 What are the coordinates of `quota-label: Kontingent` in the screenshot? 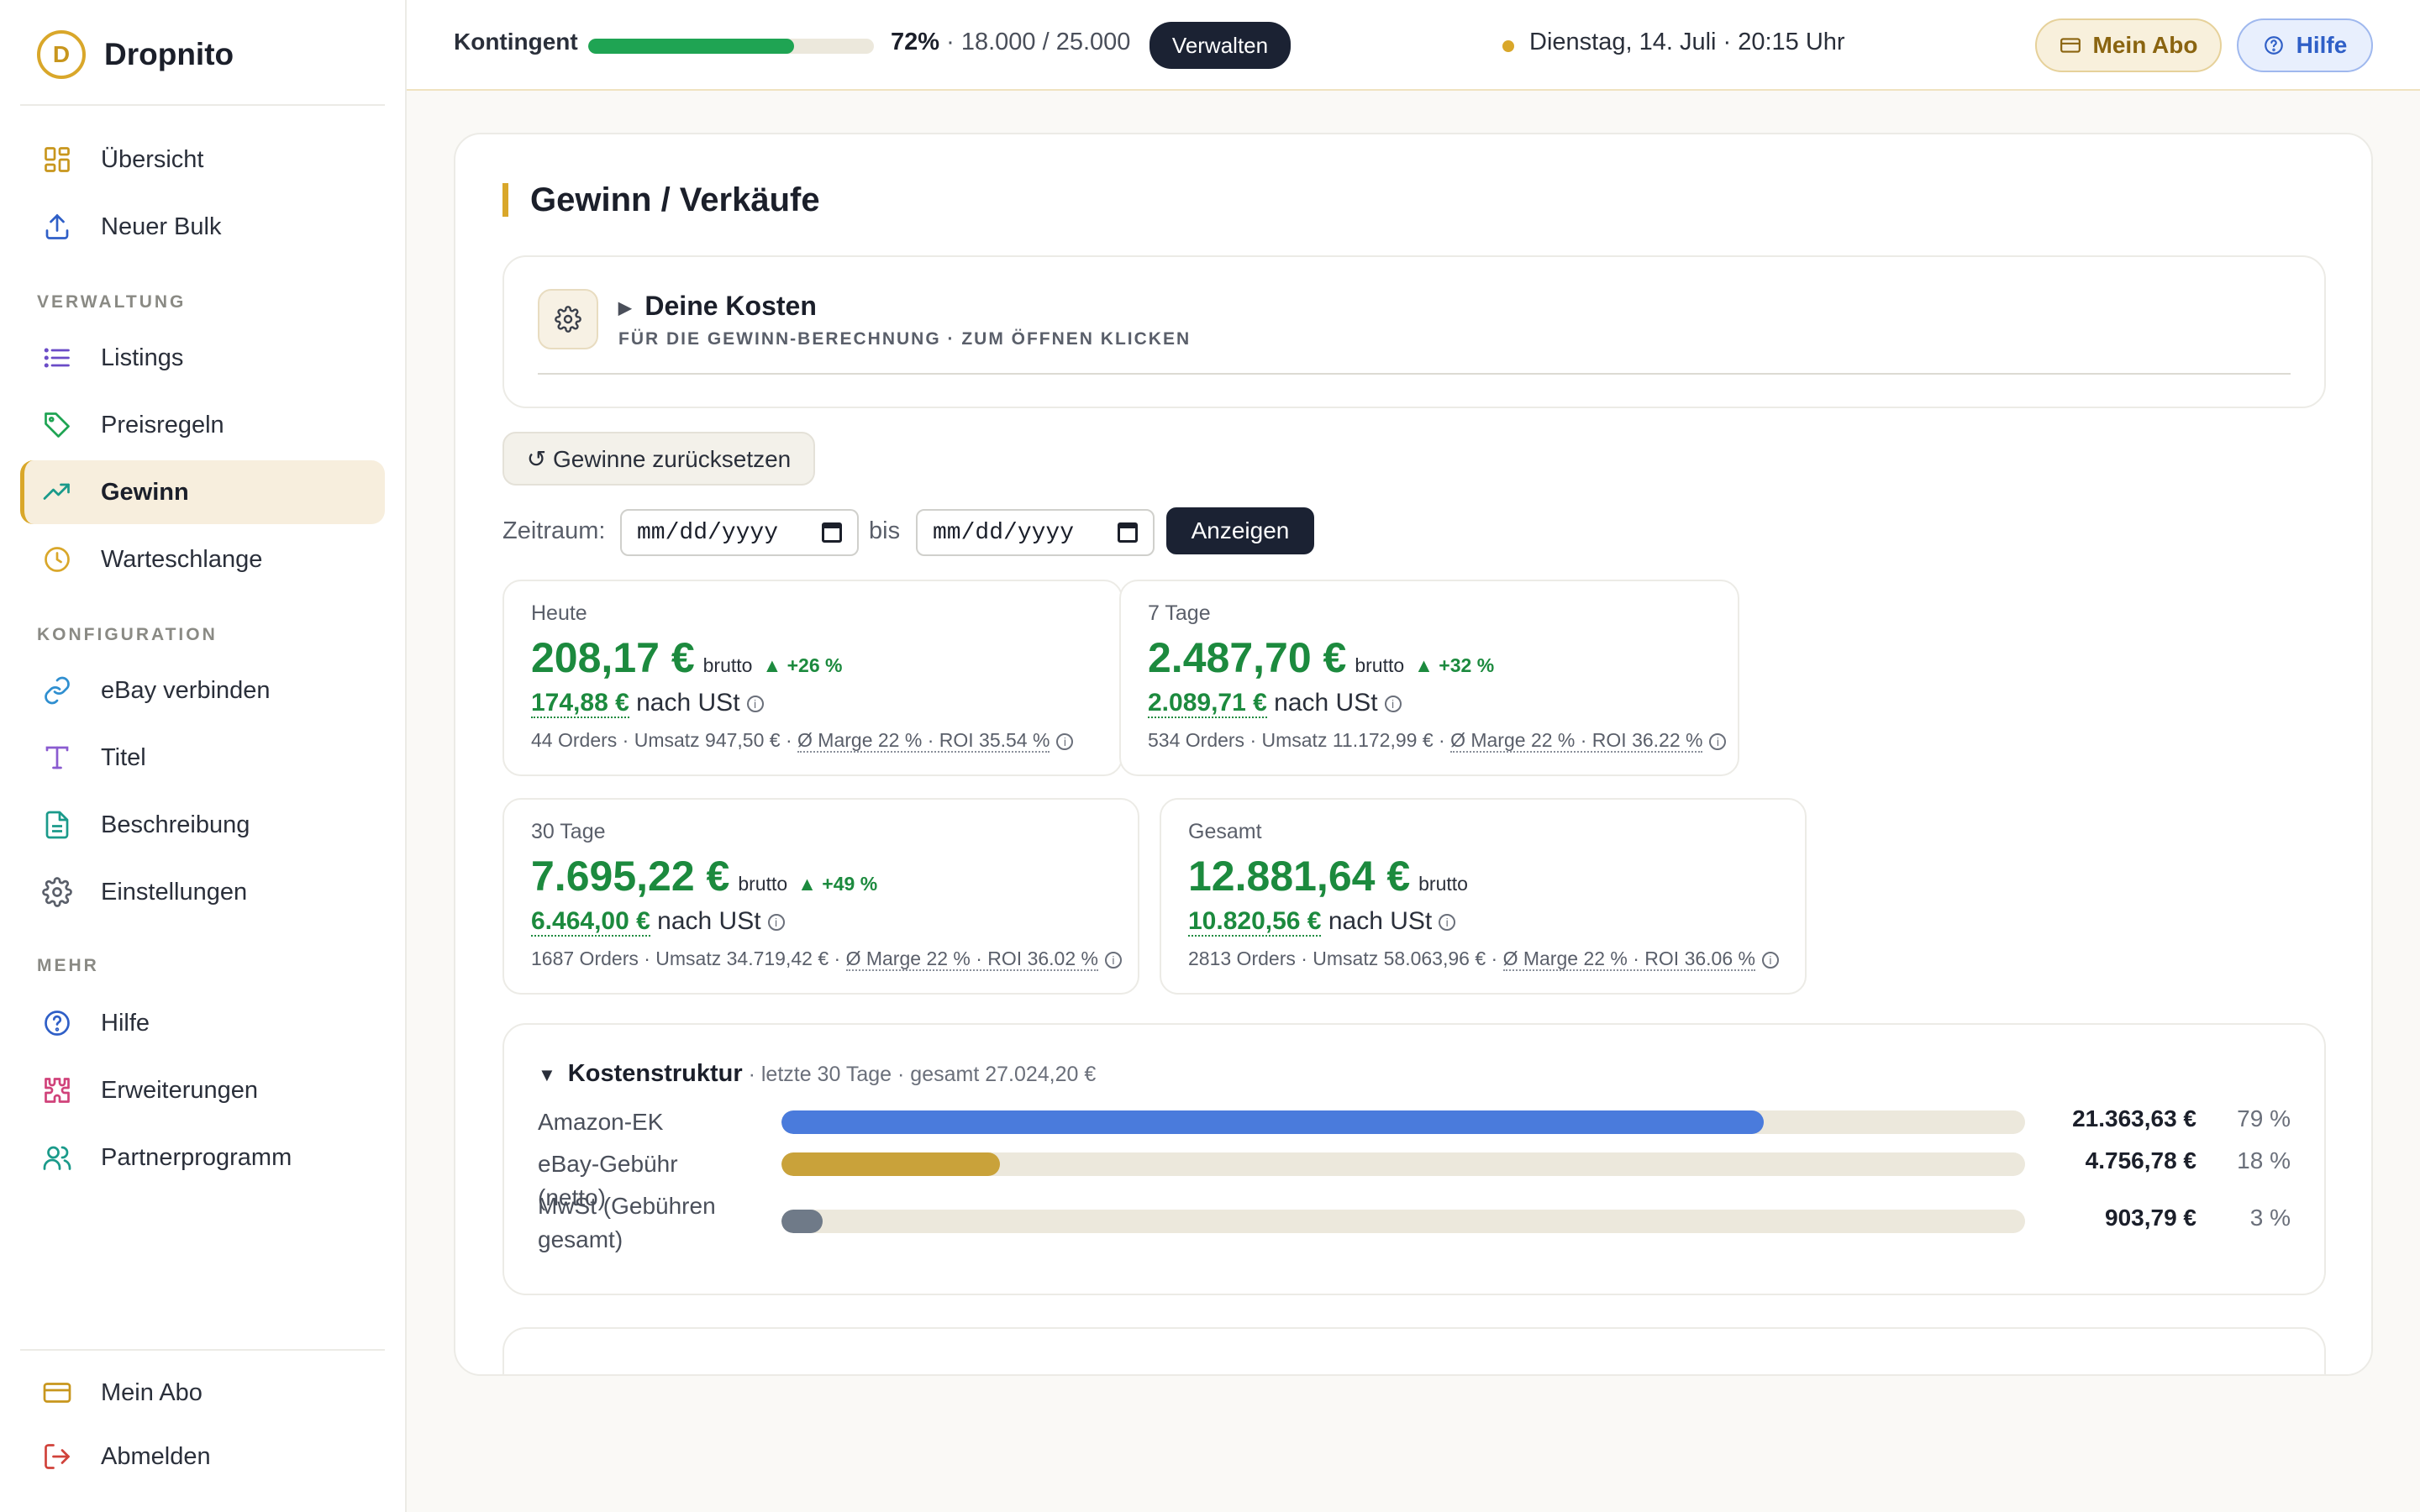 It's located at (516, 42).